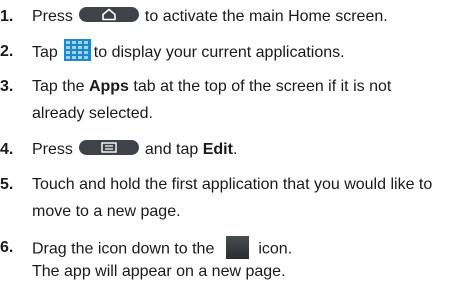  I want to click on step-number: 4., so click(7, 149).